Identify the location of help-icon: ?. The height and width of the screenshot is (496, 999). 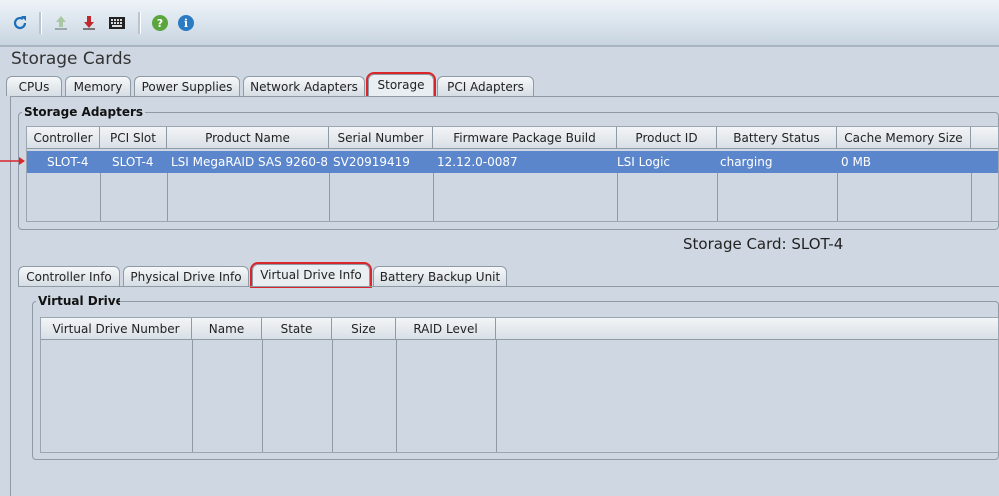
(160, 23).